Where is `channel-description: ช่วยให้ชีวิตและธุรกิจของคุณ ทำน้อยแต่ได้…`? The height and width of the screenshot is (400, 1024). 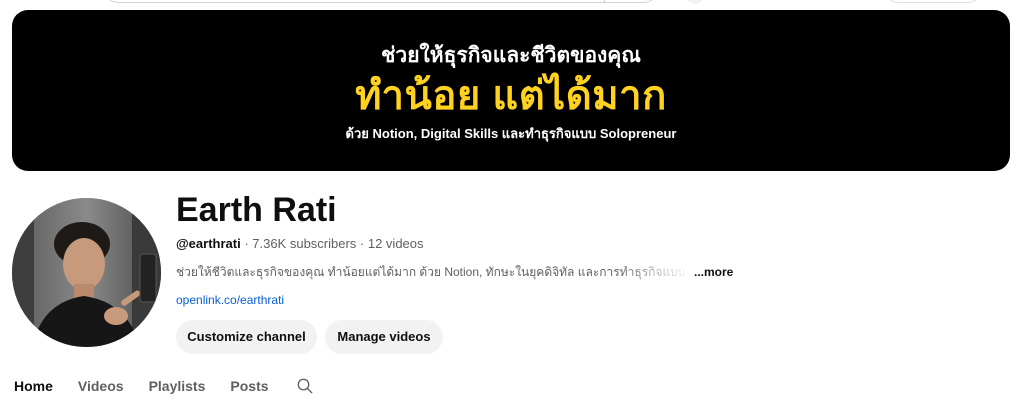 channel-description: ช่วยให้ชีวิตและธุรกิจของคุณ ทำน้อยแต่ได้… is located at coordinates (456, 272).